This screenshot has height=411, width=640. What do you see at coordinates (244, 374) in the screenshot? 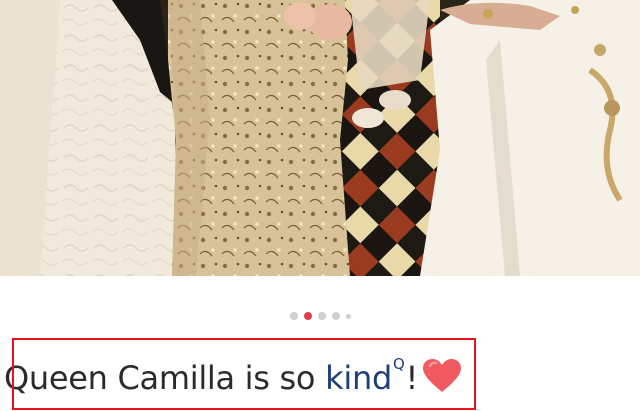
I see `highlight-box` at bounding box center [244, 374].